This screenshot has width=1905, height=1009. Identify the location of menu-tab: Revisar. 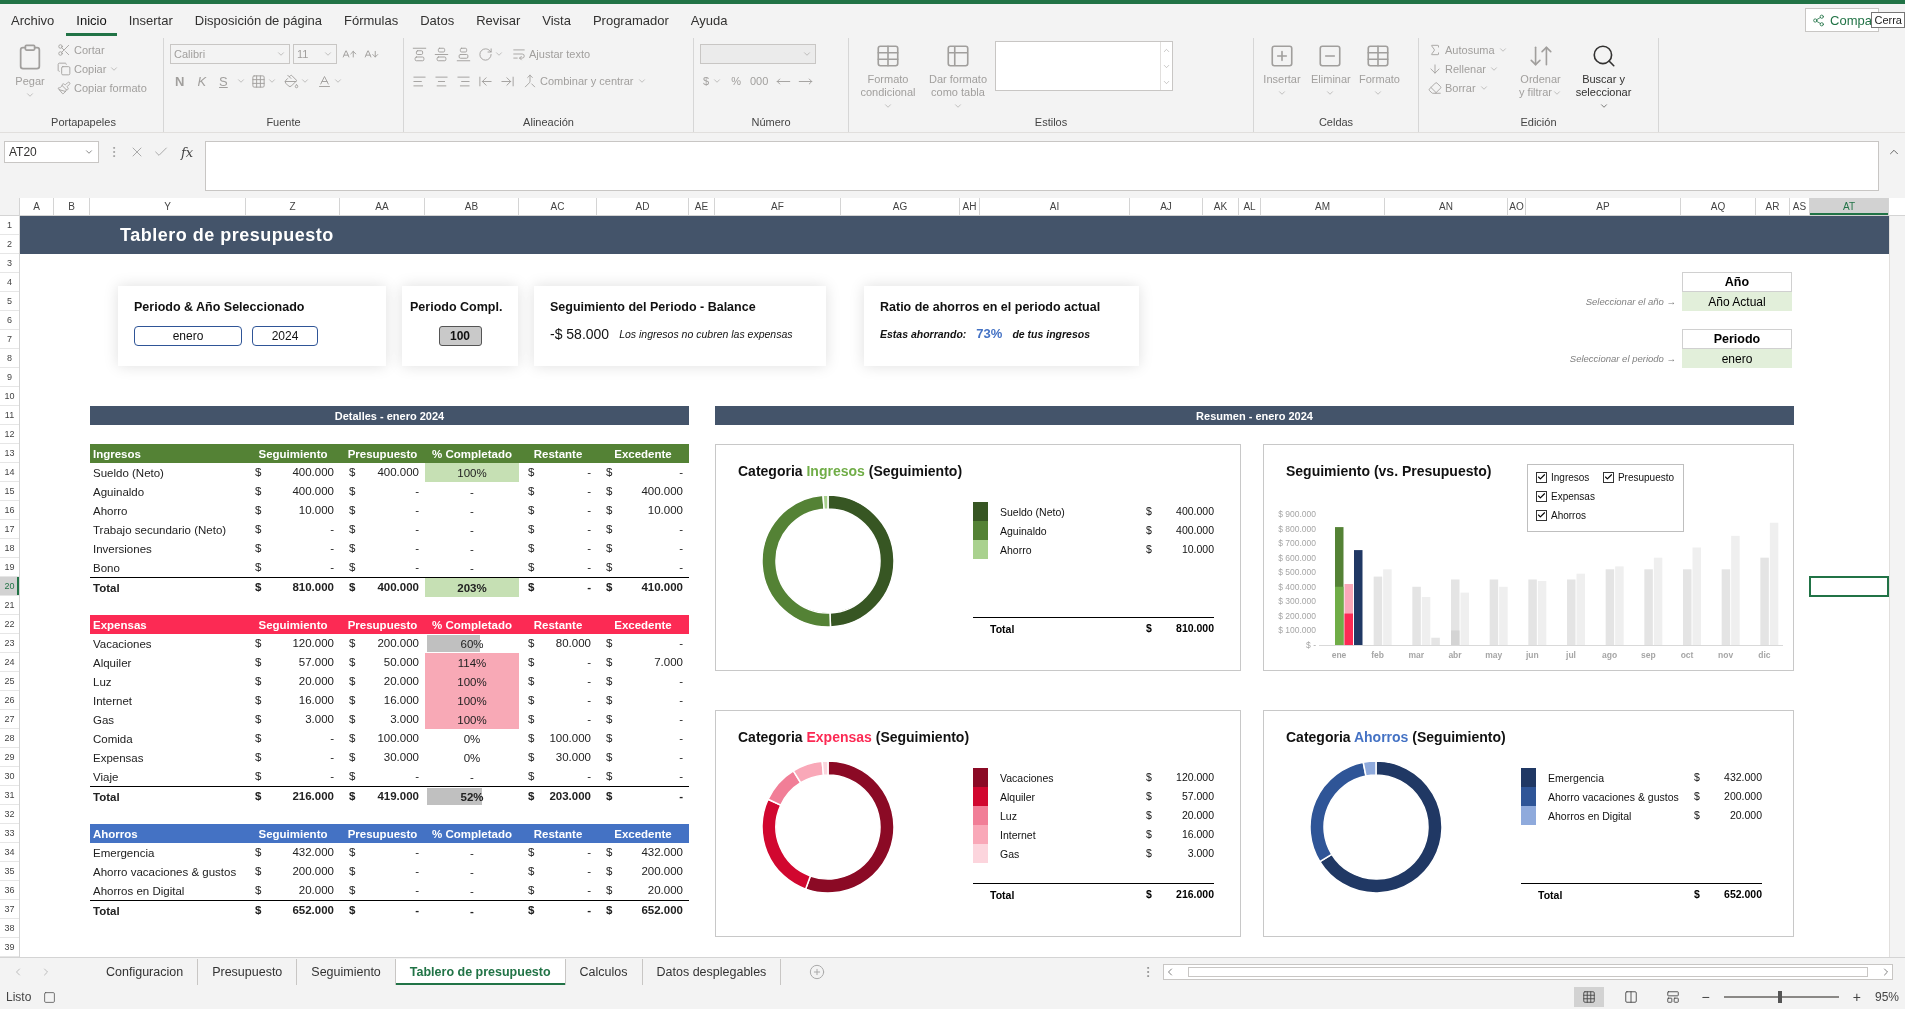
(498, 20).